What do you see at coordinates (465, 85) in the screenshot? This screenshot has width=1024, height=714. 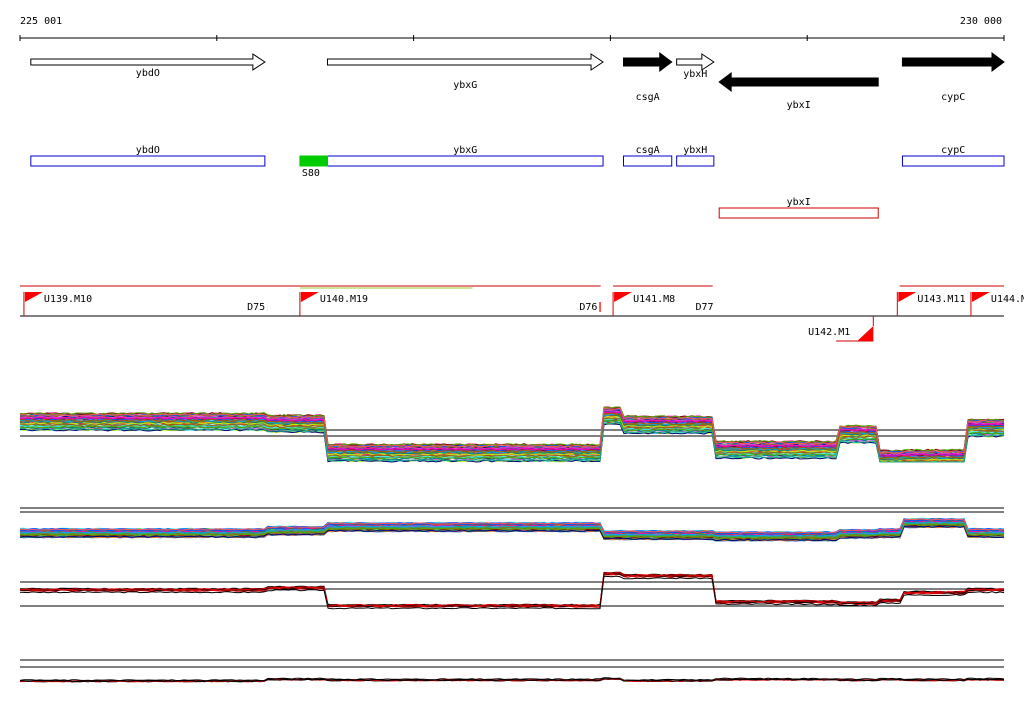 I see `gene-label: ybxG` at bounding box center [465, 85].